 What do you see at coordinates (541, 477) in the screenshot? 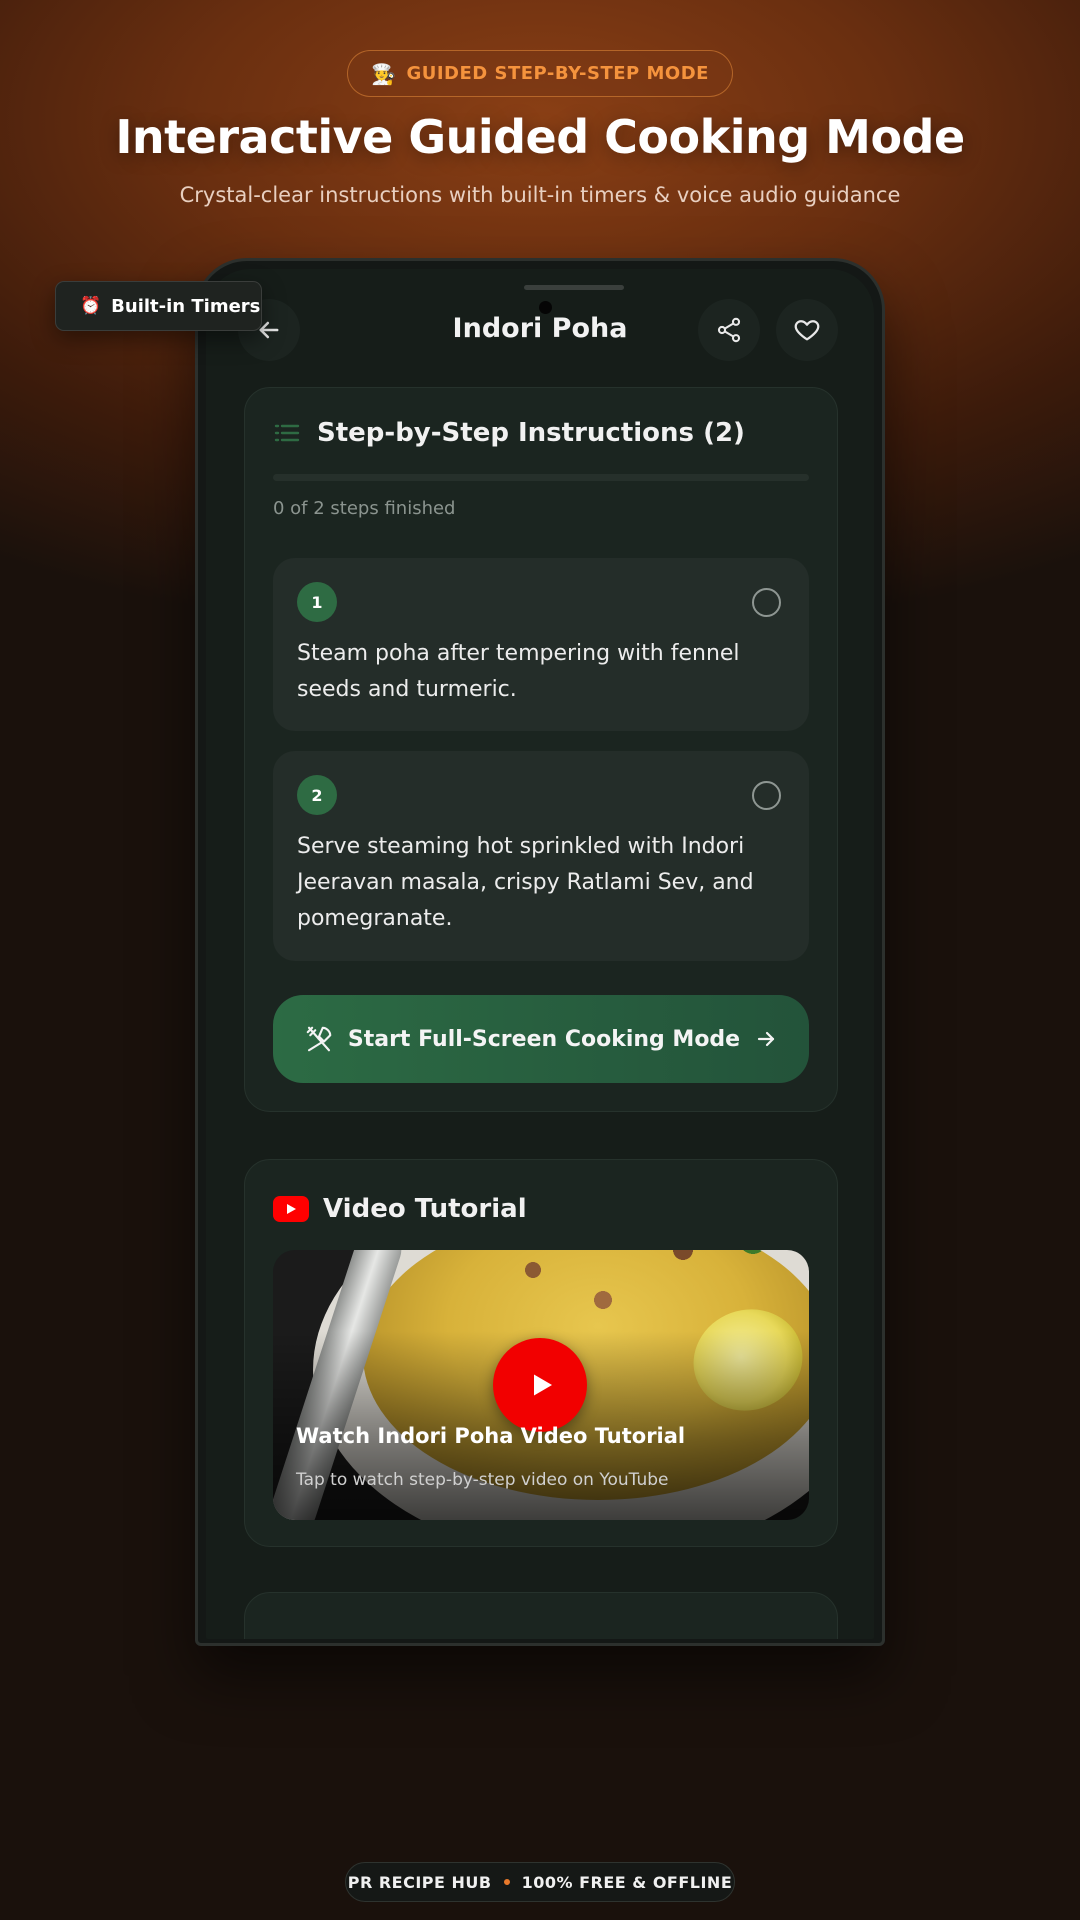
I see `steps-progress-bar` at bounding box center [541, 477].